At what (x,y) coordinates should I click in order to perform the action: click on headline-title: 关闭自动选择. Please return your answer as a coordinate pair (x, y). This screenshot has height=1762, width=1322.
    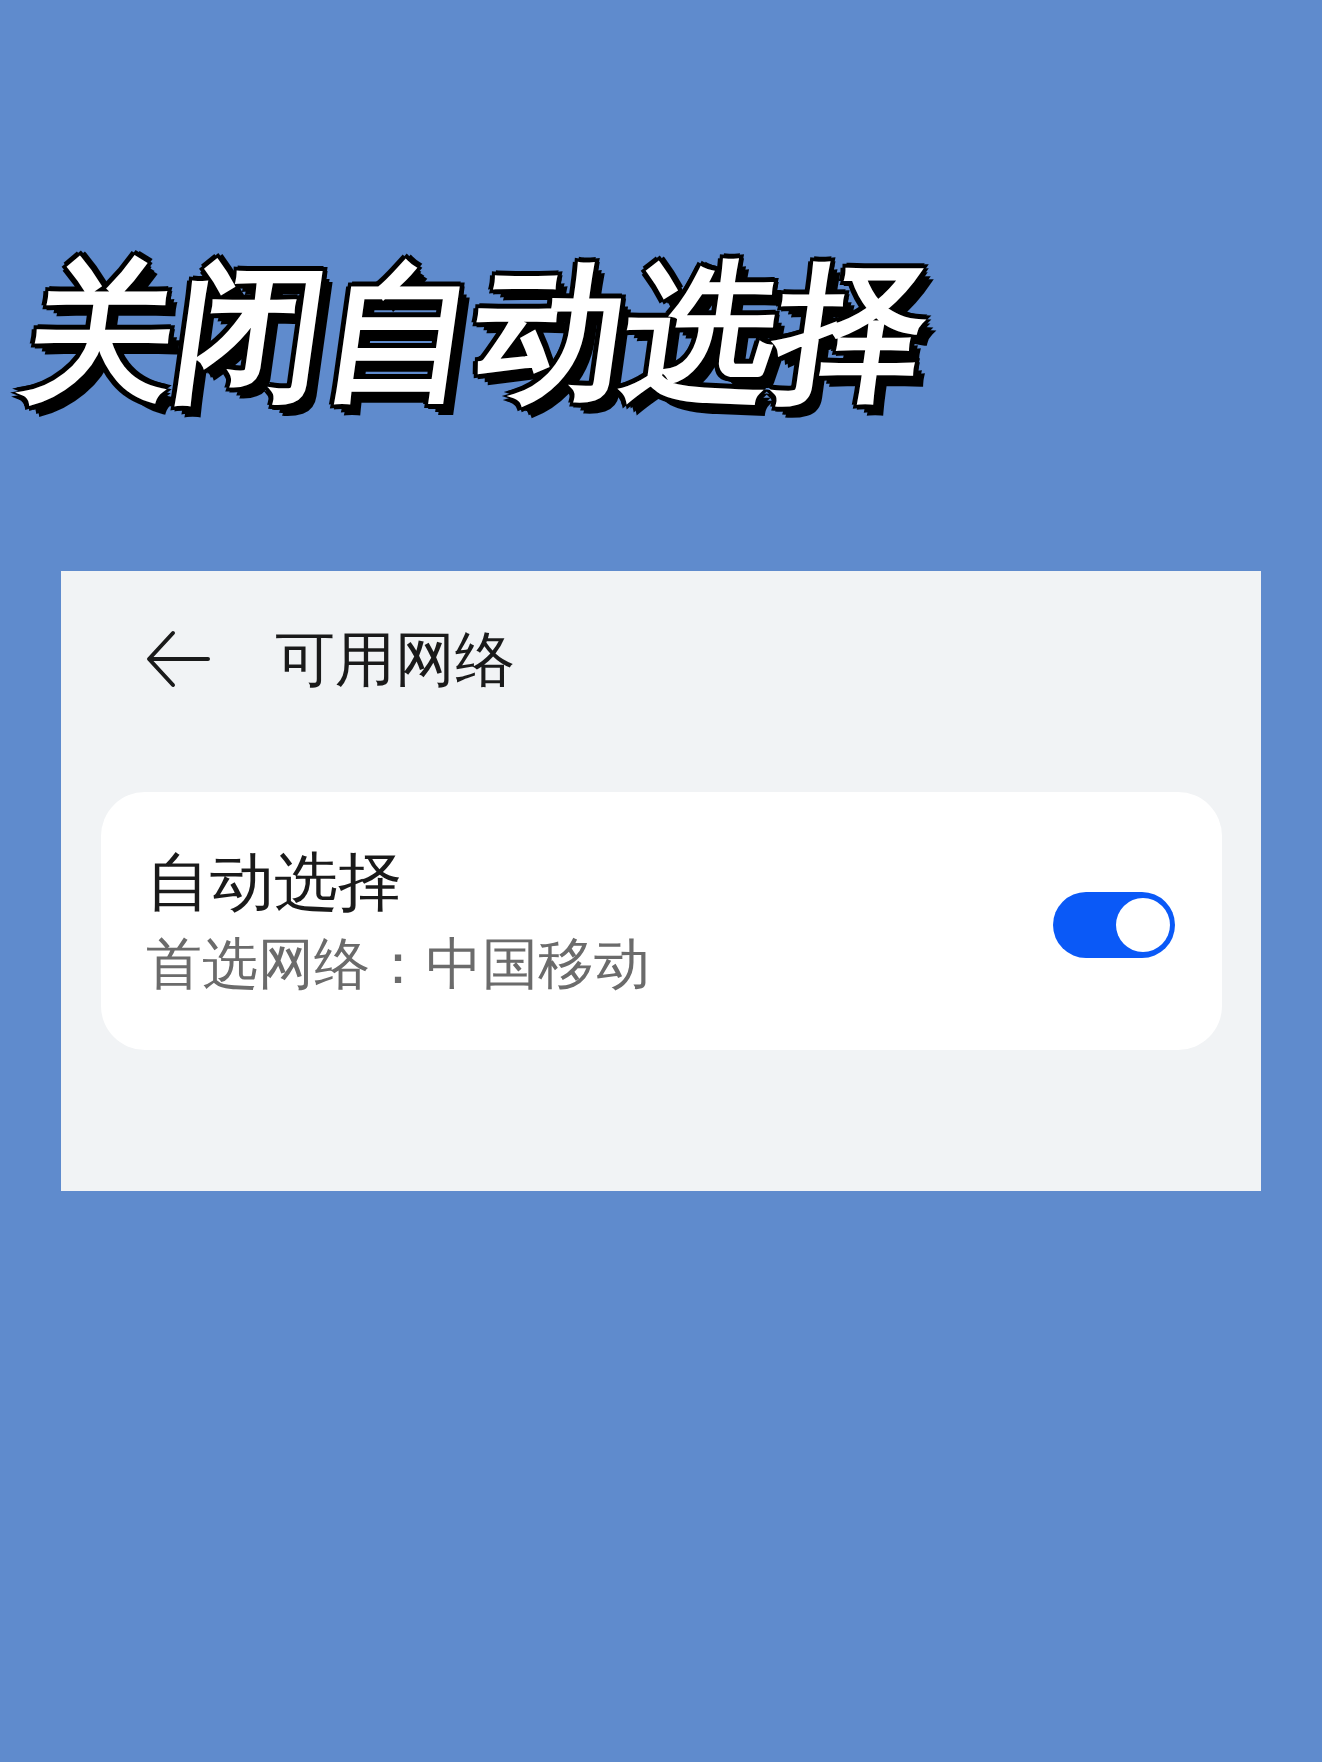
    Looking at the image, I should click on (476, 332).